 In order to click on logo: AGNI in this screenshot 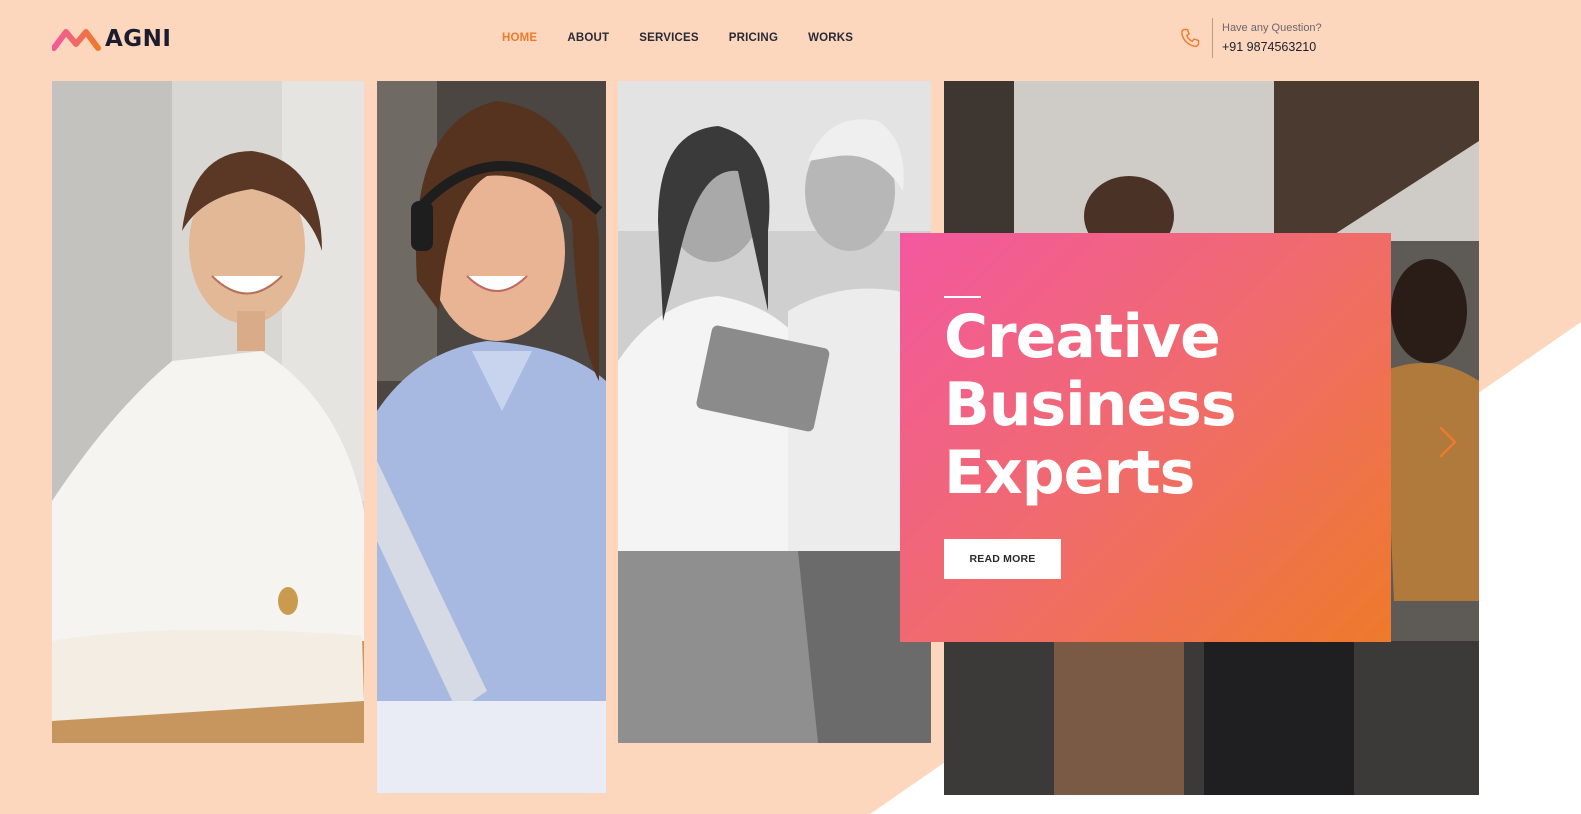, I will do `click(112, 39)`.